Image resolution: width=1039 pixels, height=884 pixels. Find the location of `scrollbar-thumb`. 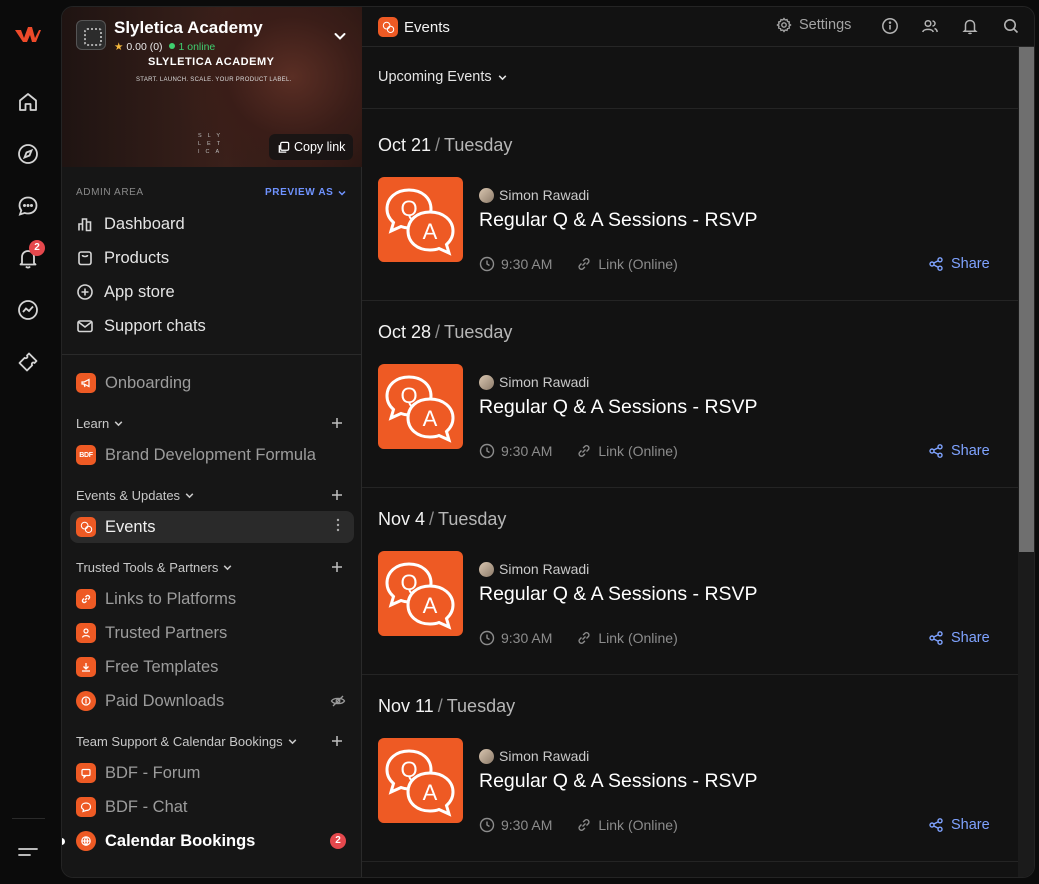

scrollbar-thumb is located at coordinates (1026, 299).